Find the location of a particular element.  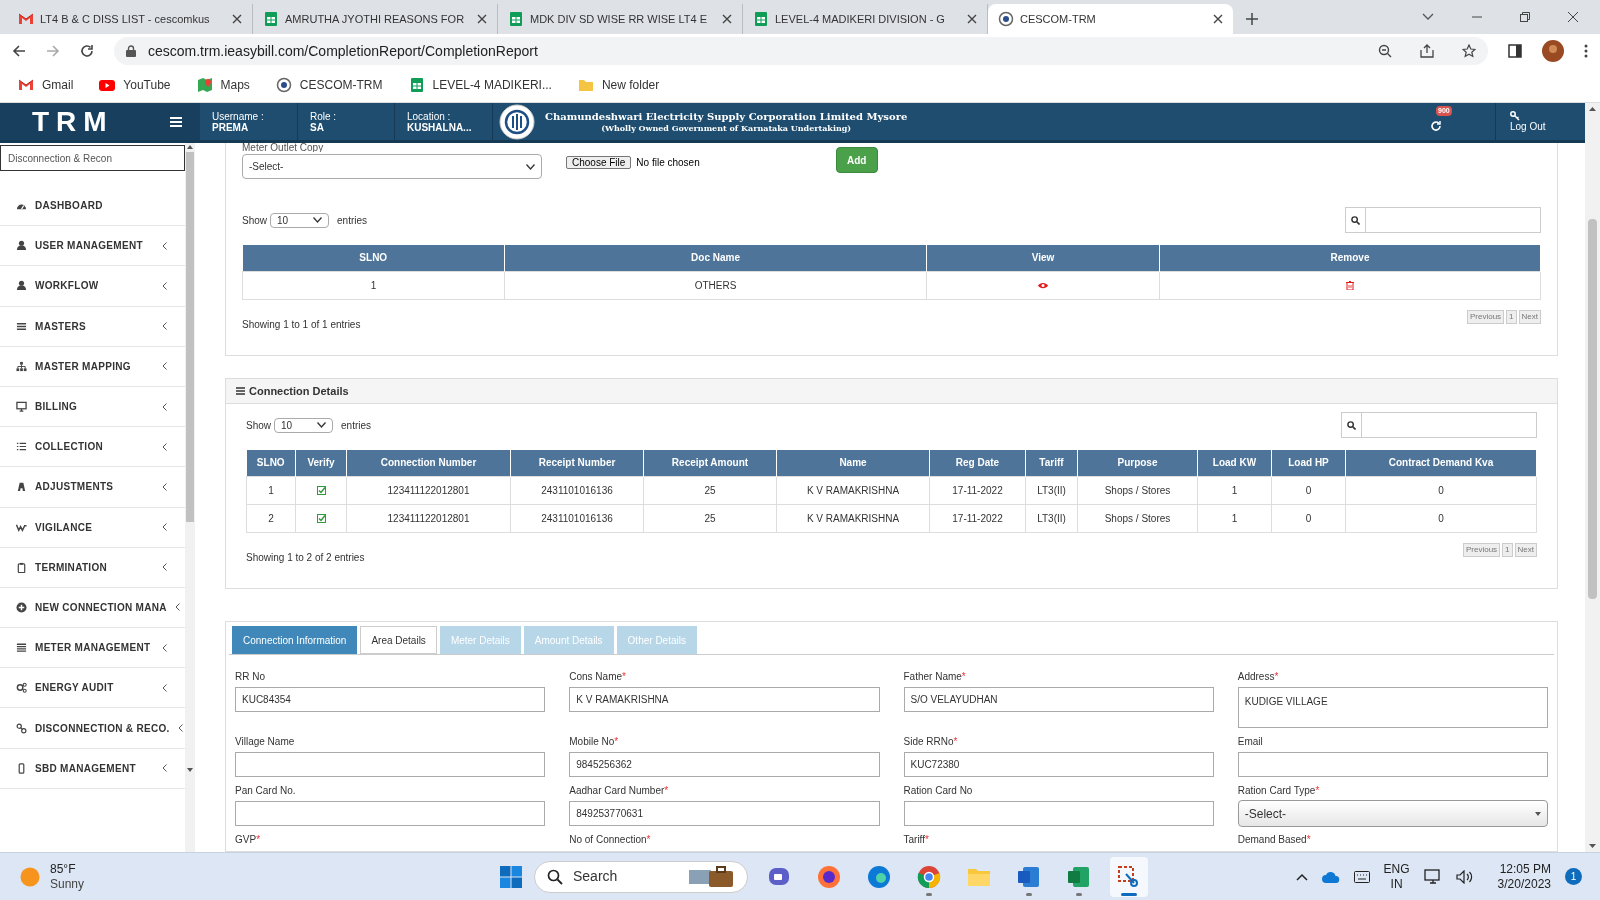

side-panel-icon is located at coordinates (1515, 51).